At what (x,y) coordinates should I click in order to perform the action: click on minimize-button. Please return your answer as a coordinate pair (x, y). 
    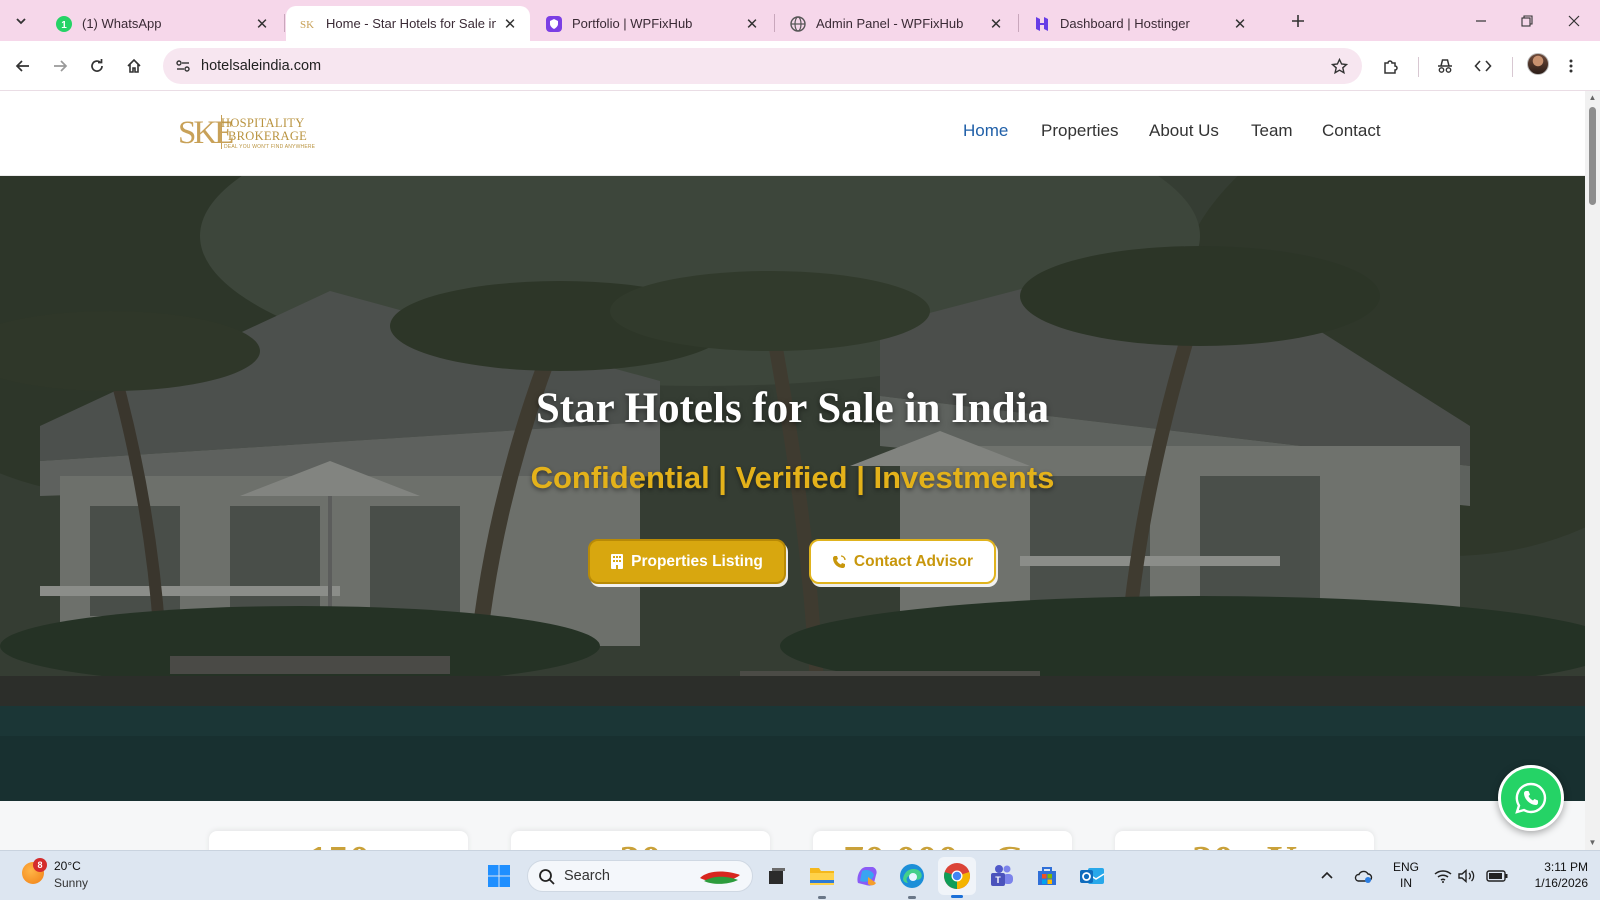
    Looking at the image, I should click on (1481, 21).